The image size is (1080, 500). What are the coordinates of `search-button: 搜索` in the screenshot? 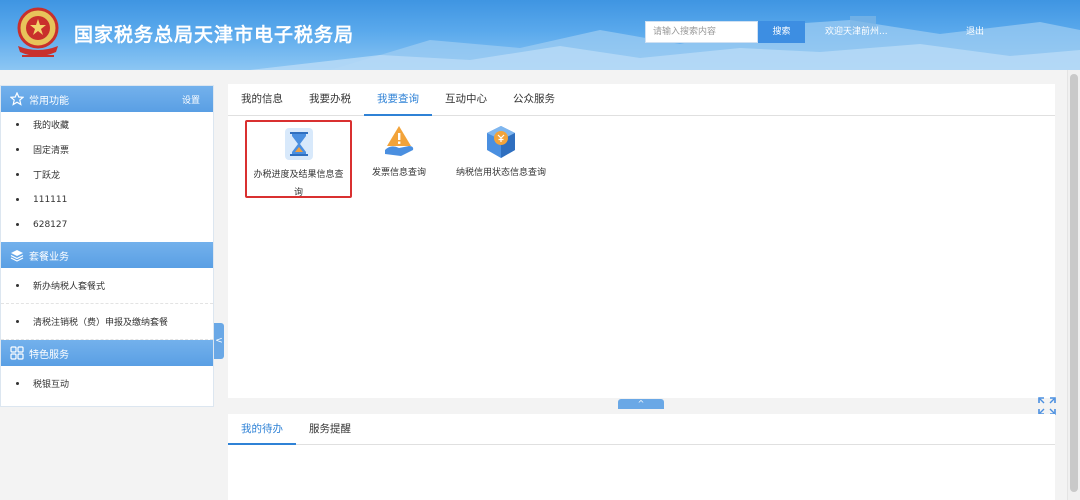 It's located at (781, 32).